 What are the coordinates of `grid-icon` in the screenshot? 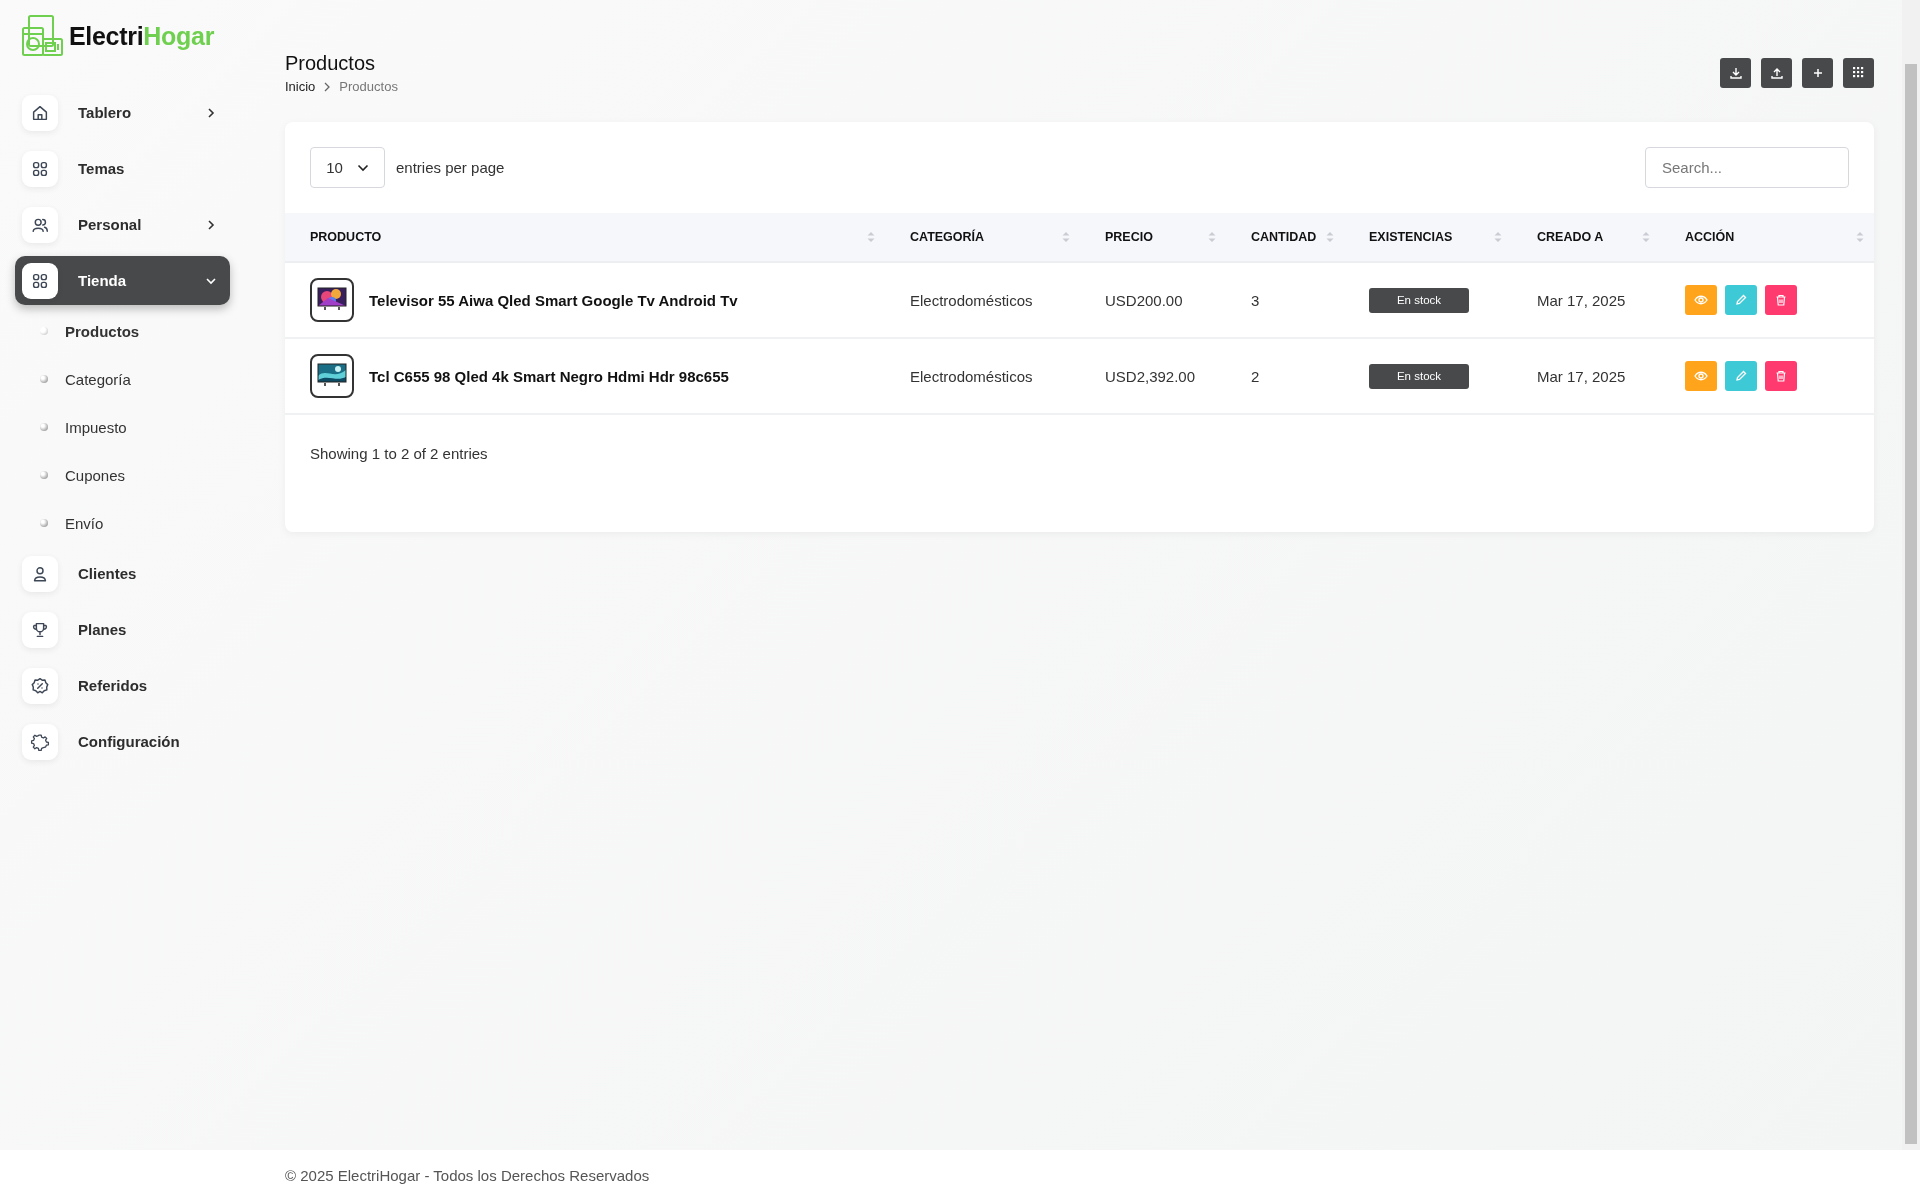 It's located at (1858, 73).